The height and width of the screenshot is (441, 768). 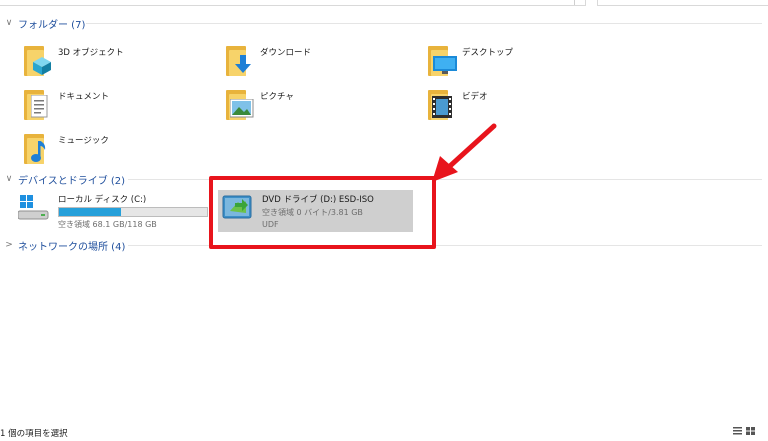 What do you see at coordinates (64, 104) in the screenshot?
I see `folder-item-documents: ドキュメント` at bounding box center [64, 104].